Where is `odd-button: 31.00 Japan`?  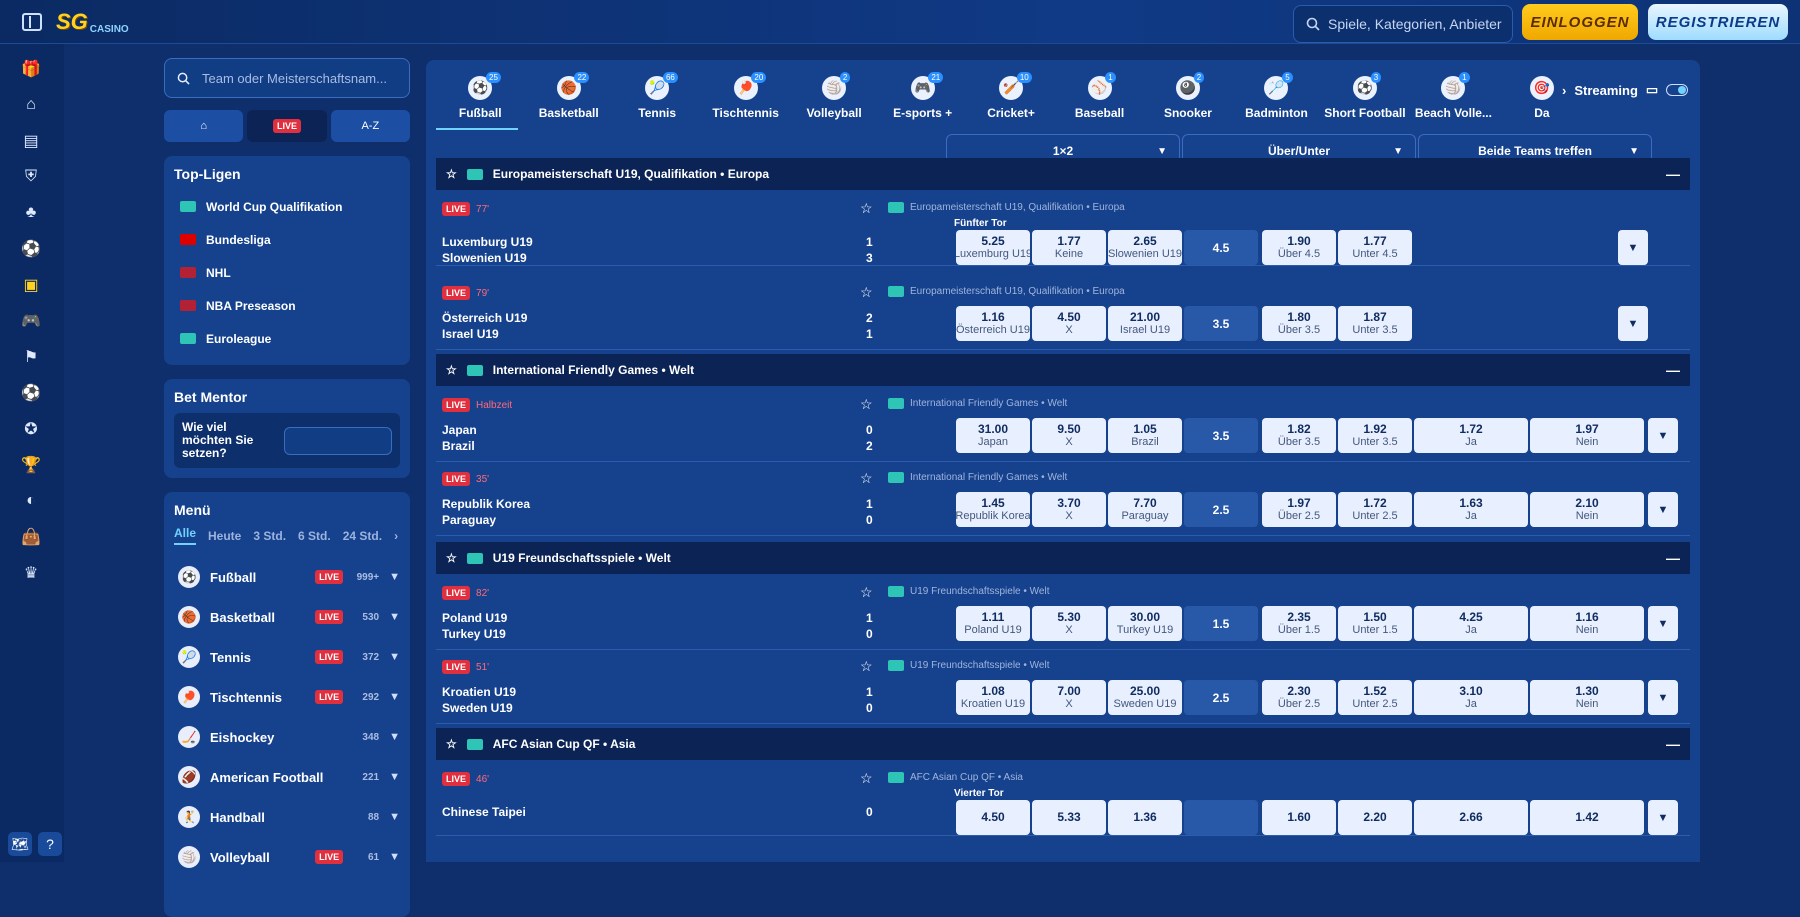 odd-button: 31.00 Japan is located at coordinates (993, 435).